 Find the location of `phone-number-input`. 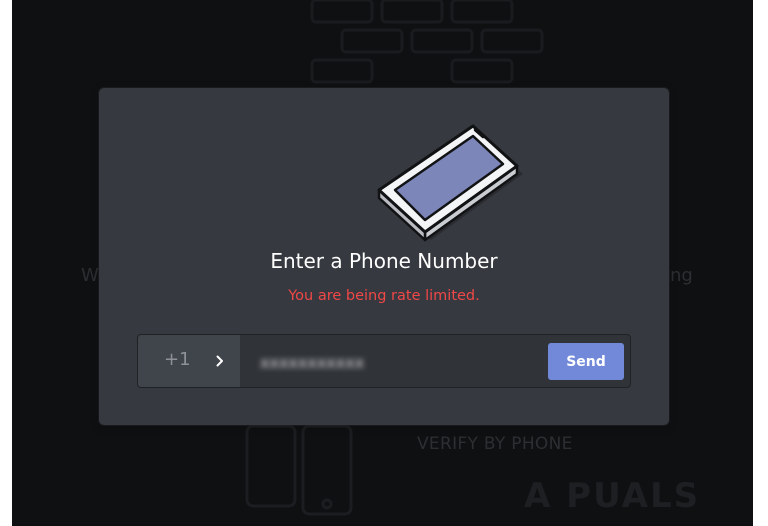

phone-number-input is located at coordinates (395, 362).